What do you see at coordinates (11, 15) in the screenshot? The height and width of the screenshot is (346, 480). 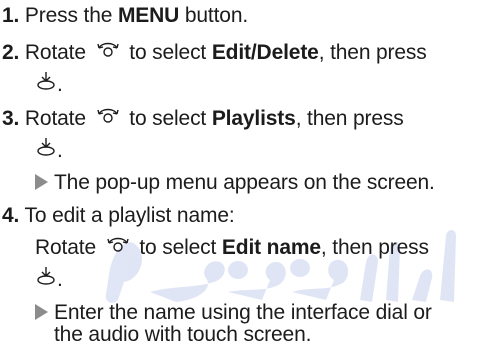 I see `step-number: 1.` at bounding box center [11, 15].